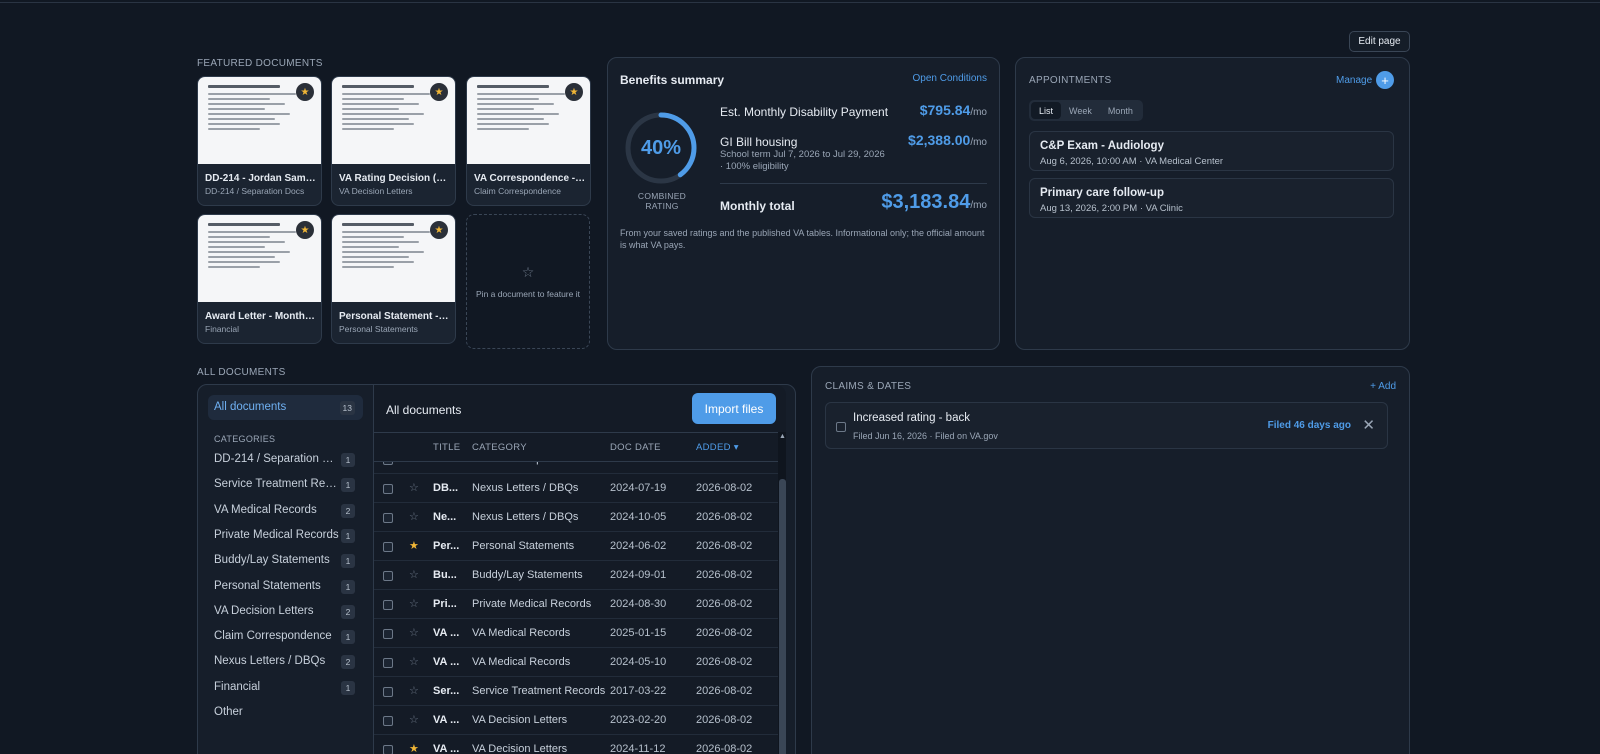 The width and height of the screenshot is (1600, 754). What do you see at coordinates (734, 408) in the screenshot?
I see `import-files-button: Import files` at bounding box center [734, 408].